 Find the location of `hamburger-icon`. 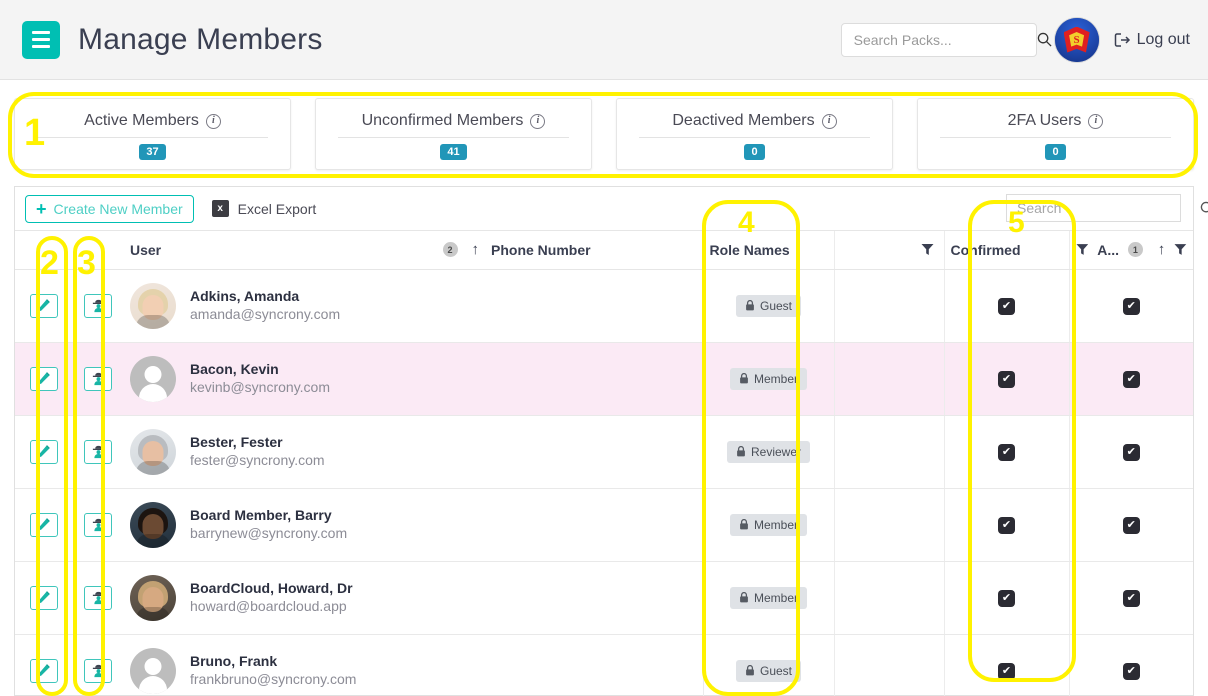

hamburger-icon is located at coordinates (41, 39).